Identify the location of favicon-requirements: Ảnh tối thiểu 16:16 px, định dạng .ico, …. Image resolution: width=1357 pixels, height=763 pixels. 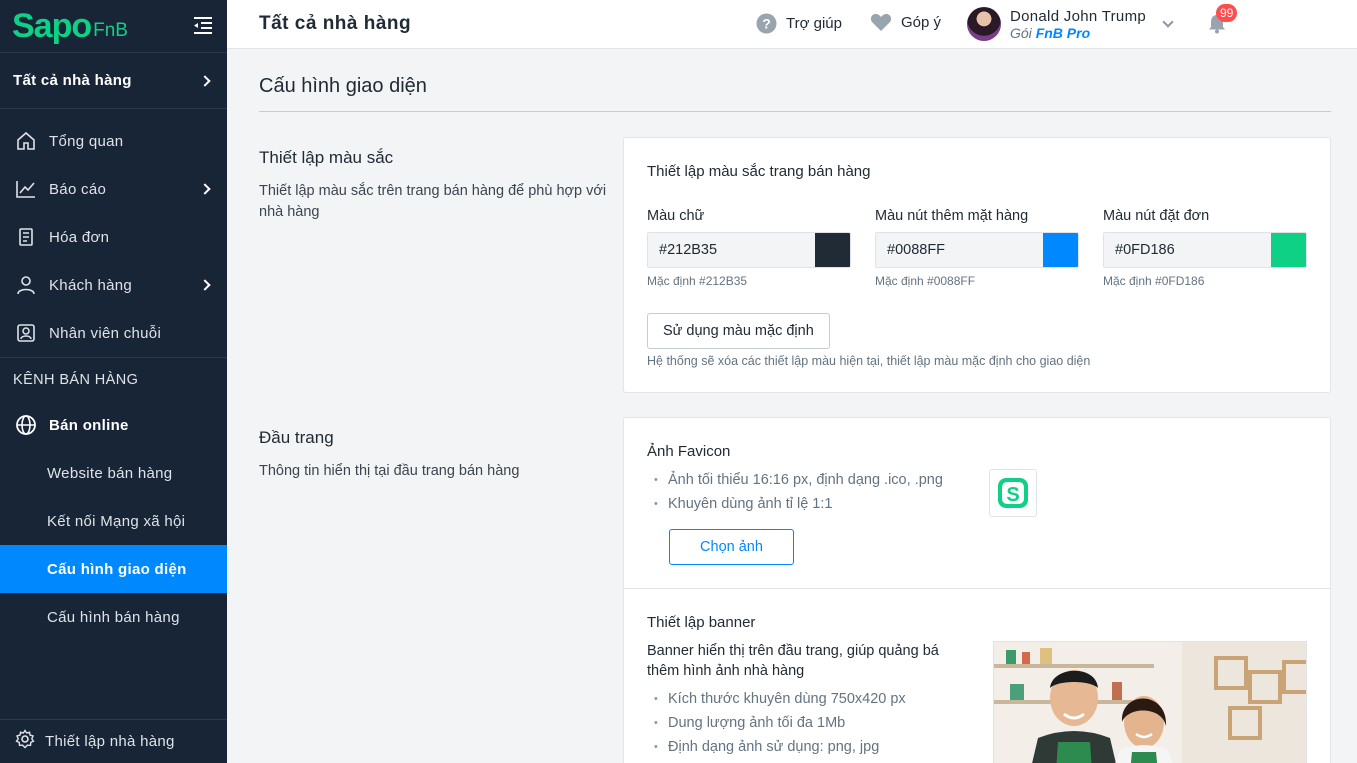
(798, 492).